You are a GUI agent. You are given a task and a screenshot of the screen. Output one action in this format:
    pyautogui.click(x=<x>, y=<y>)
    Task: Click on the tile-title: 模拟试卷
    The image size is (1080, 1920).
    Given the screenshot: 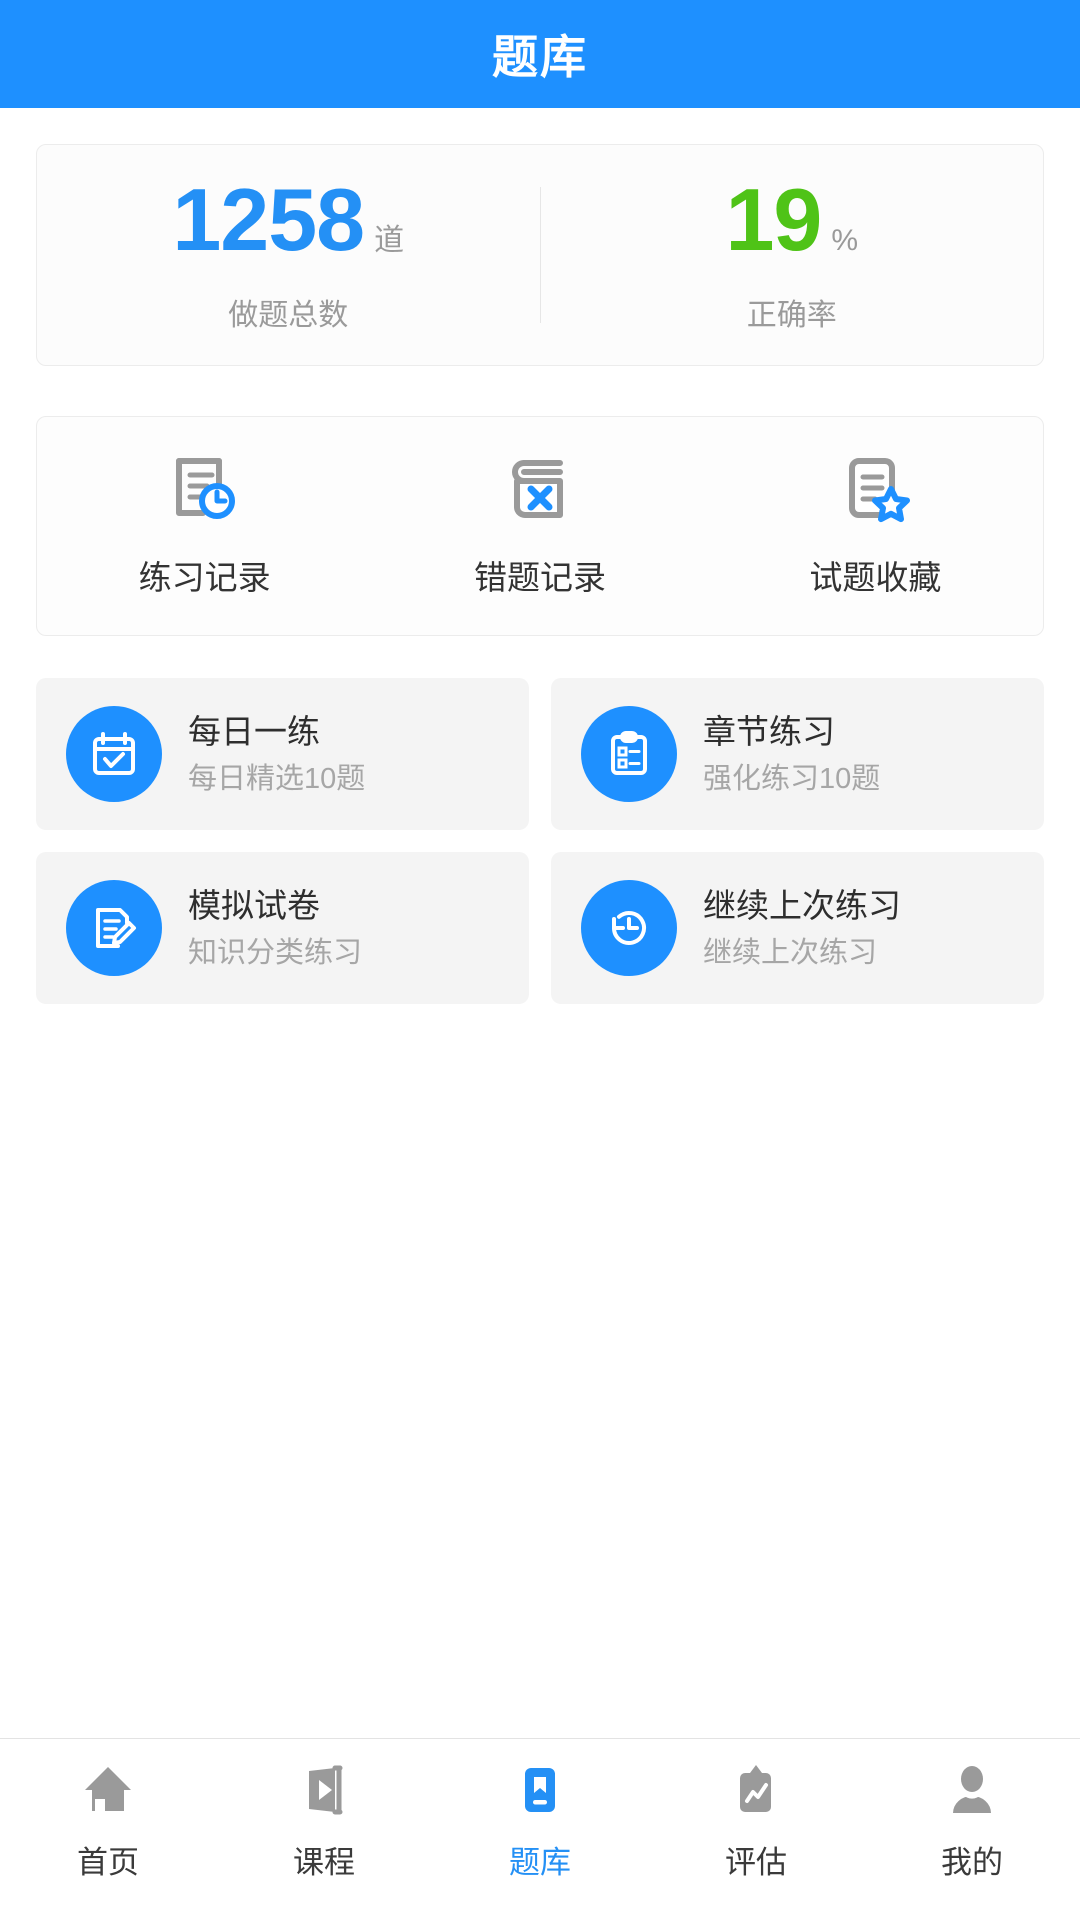 What is the action you would take?
    pyautogui.click(x=254, y=906)
    